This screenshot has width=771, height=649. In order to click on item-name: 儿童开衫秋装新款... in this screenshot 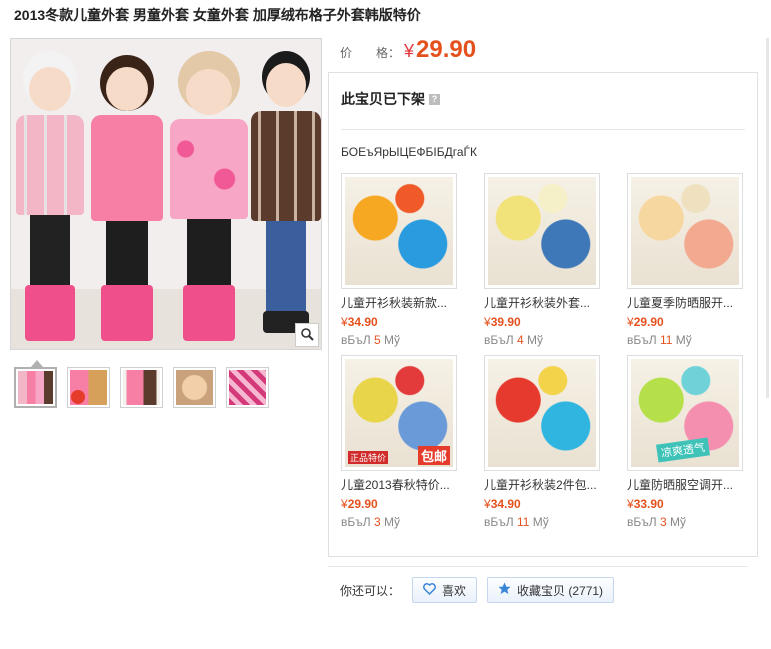, I will do `click(399, 302)`.